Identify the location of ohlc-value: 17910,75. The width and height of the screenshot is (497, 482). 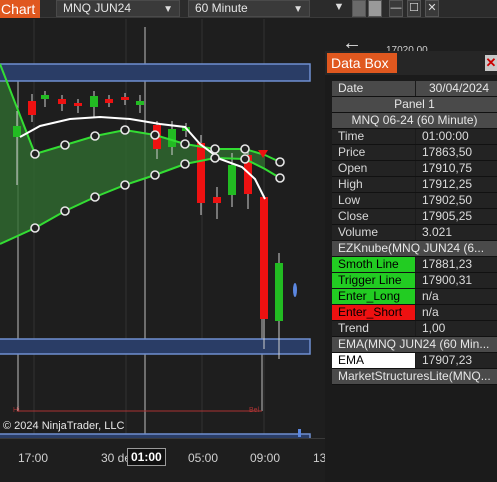
(456, 168).